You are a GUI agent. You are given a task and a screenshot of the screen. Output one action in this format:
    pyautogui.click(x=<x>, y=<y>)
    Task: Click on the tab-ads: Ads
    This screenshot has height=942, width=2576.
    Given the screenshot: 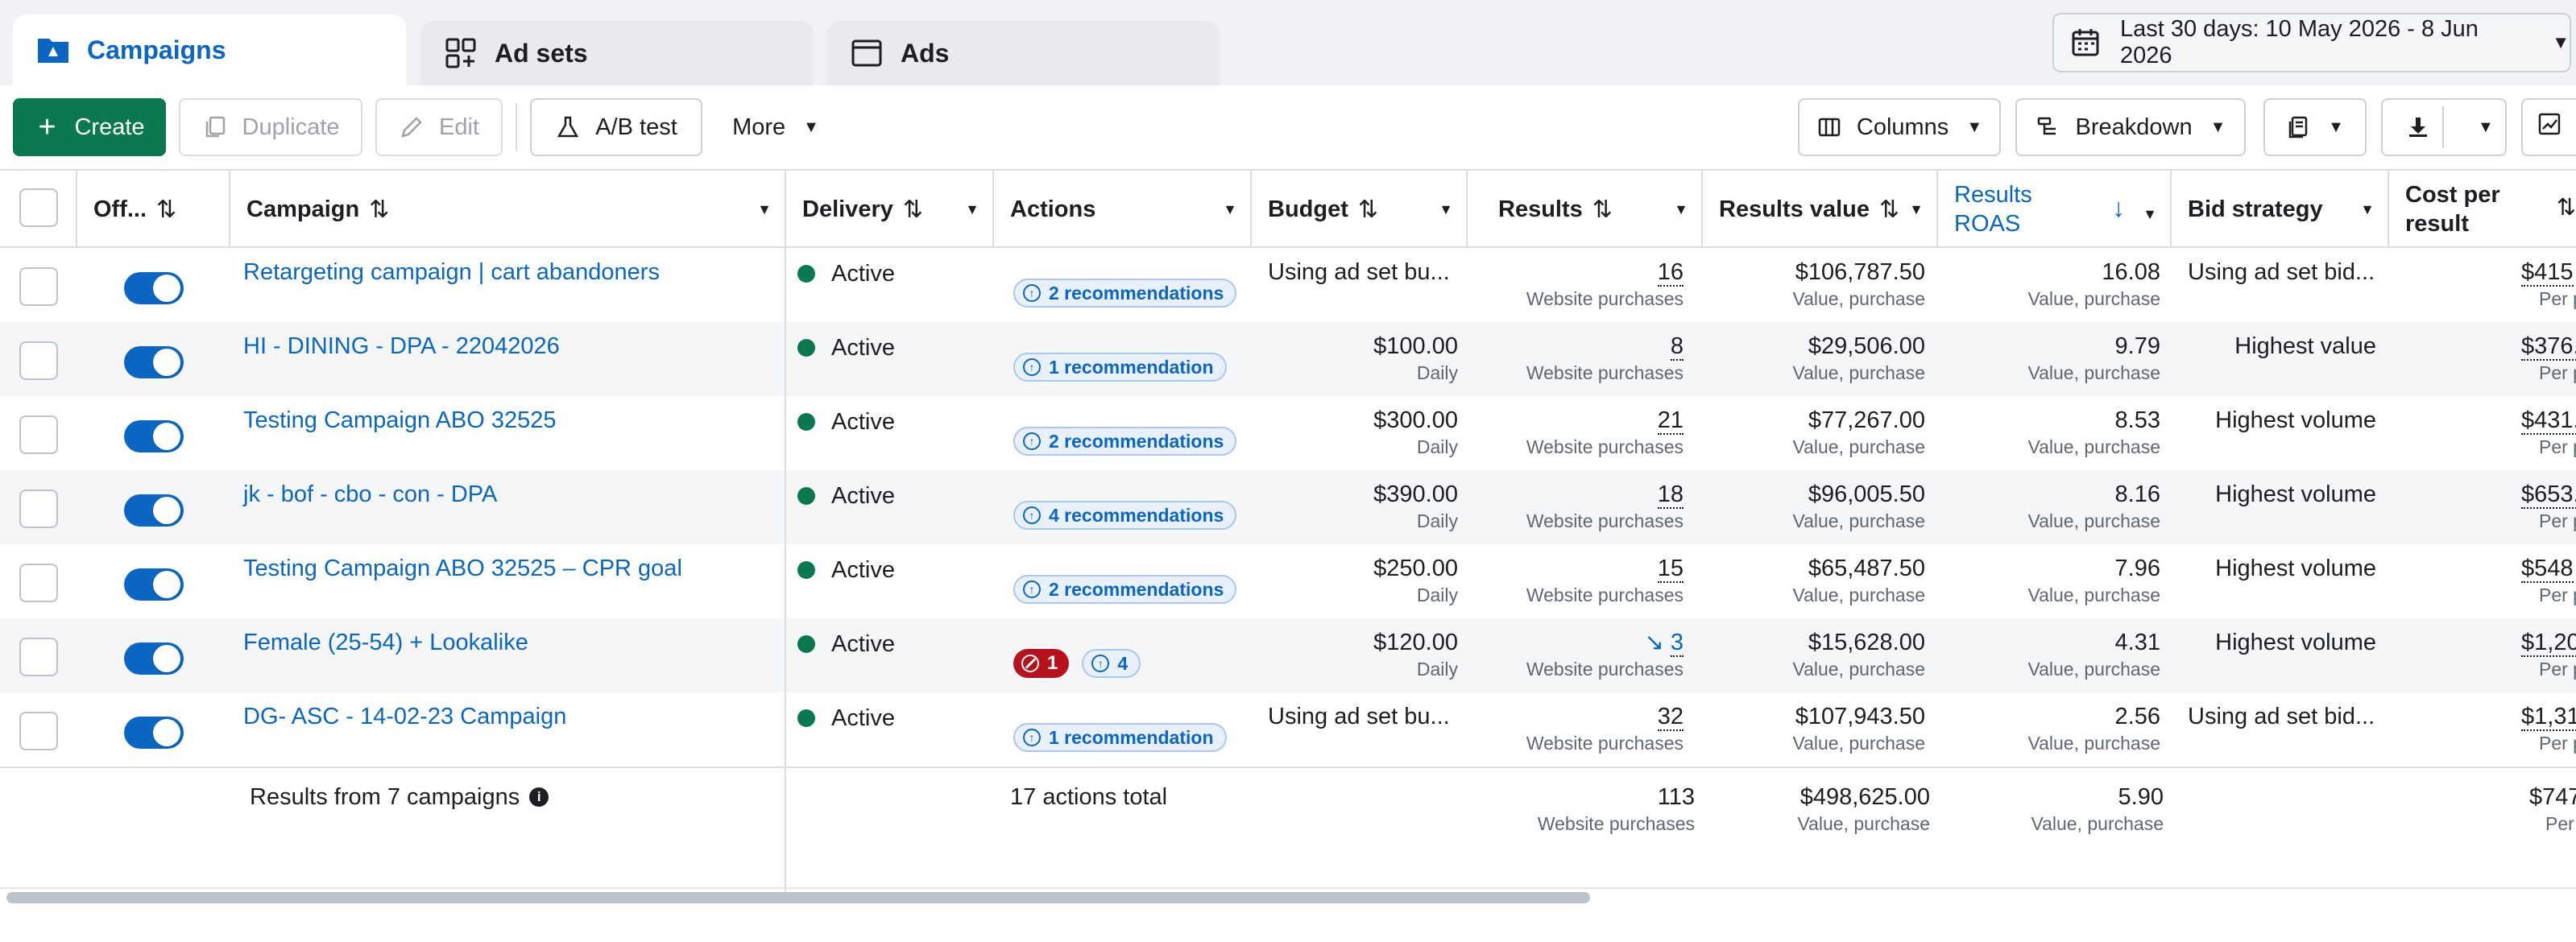 What is the action you would take?
    pyautogui.click(x=1023, y=53)
    